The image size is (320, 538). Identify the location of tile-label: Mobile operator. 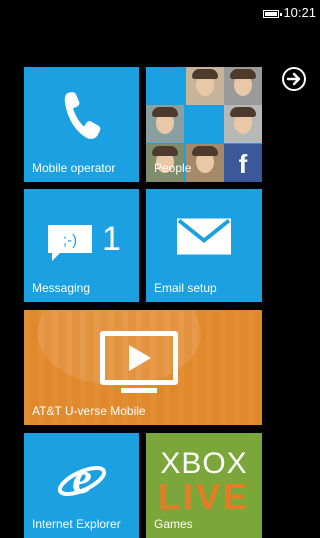
(74, 168).